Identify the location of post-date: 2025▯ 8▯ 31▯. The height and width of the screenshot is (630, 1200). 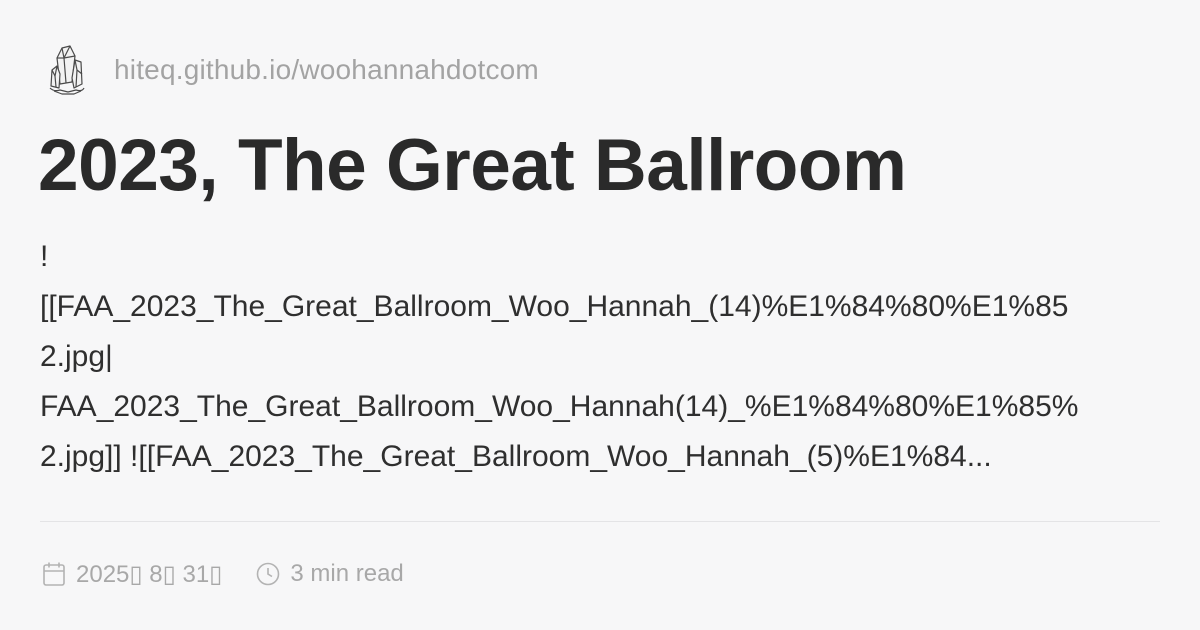
(132, 574).